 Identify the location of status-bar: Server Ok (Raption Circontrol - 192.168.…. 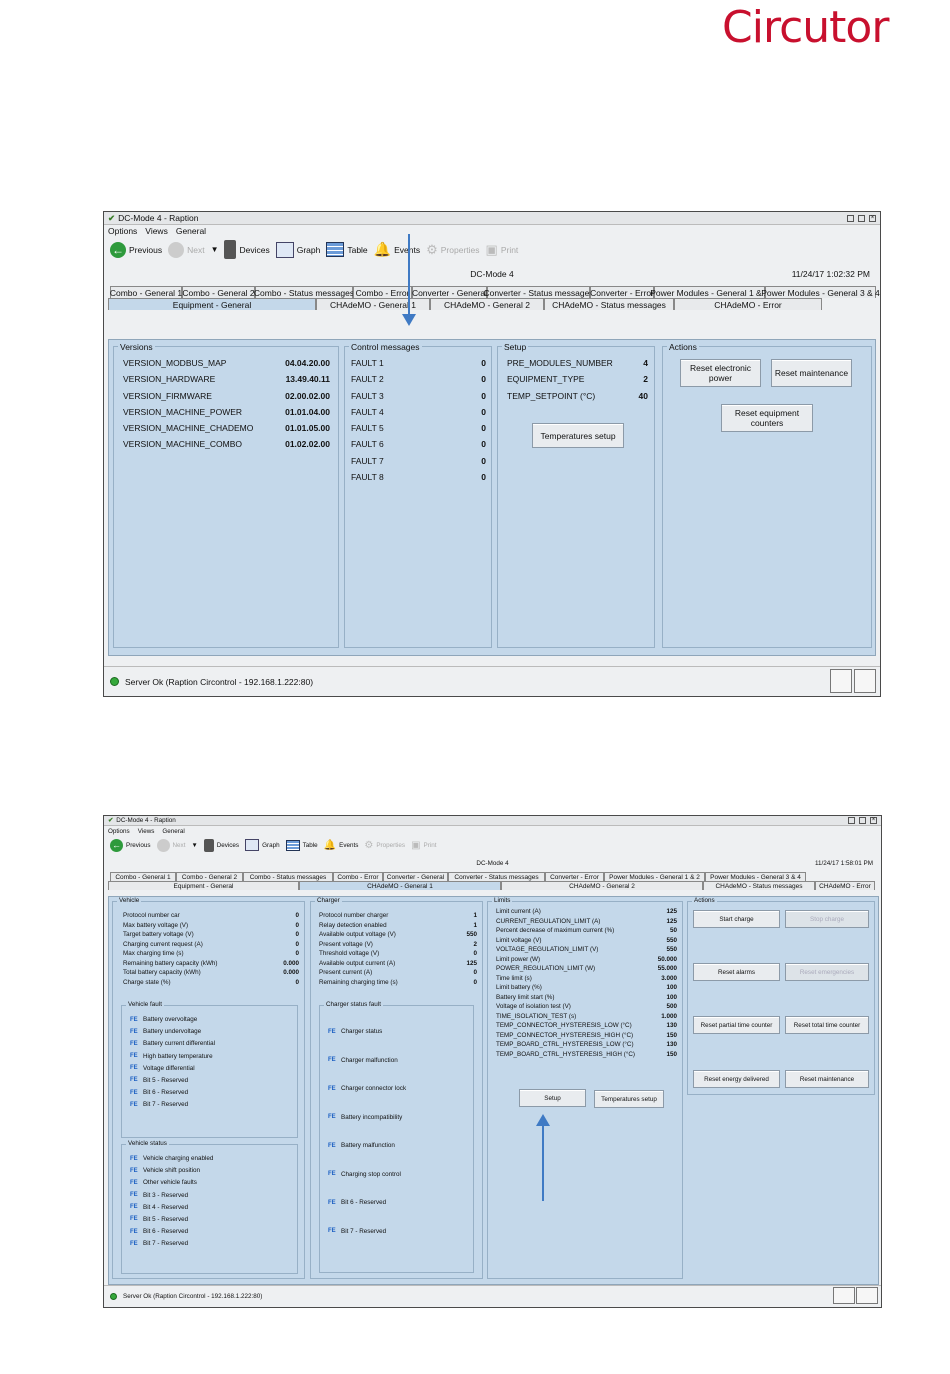
(492, 1296).